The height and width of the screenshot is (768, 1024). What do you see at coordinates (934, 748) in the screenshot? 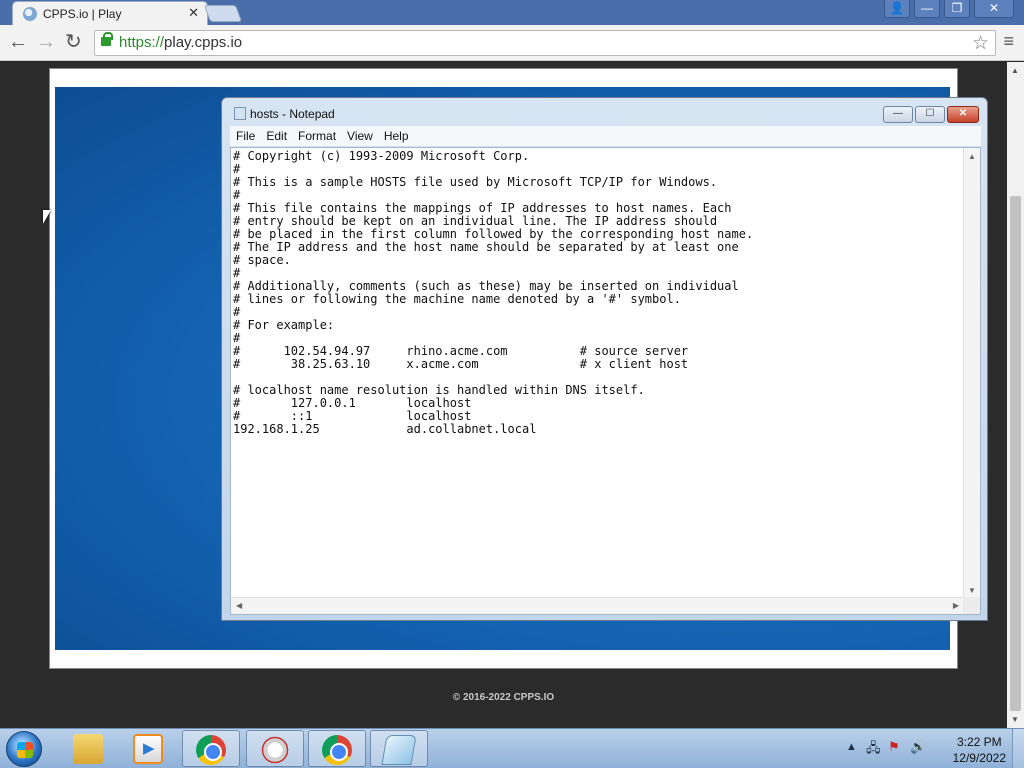
I see `system-tray: ▲ 🖧 ⚑ 🔊 3:22 PM 12/9/2022` at bounding box center [934, 748].